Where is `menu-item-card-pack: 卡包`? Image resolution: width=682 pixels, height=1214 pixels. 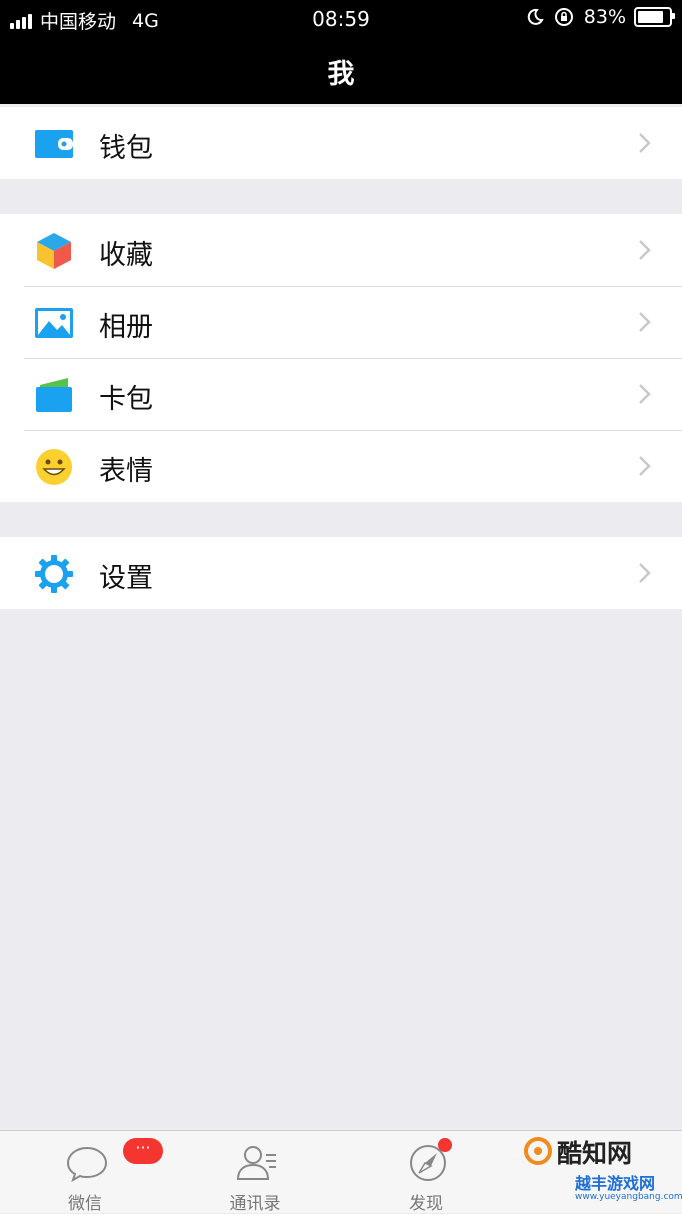 menu-item-card-pack: 卡包 is located at coordinates (341, 394).